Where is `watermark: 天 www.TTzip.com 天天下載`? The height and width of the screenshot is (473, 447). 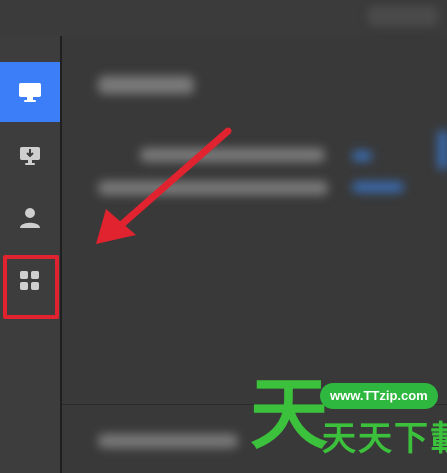
watermark: 天 www.TTzip.com 天天下載 is located at coordinates (348, 420).